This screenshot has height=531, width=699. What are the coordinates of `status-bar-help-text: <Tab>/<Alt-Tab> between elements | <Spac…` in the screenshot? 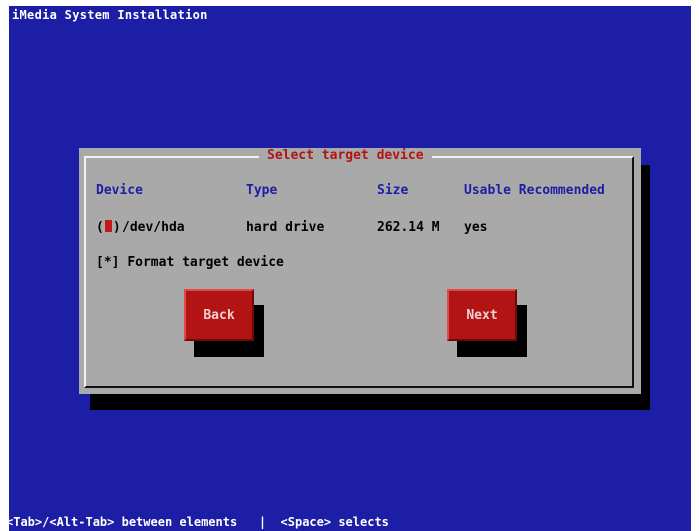 It's located at (197, 522).